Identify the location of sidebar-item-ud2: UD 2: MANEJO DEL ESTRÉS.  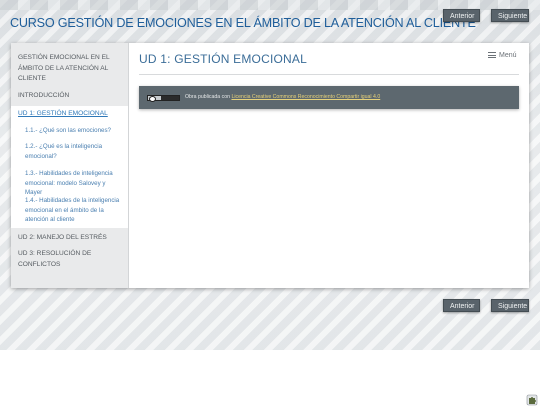
(69, 238).